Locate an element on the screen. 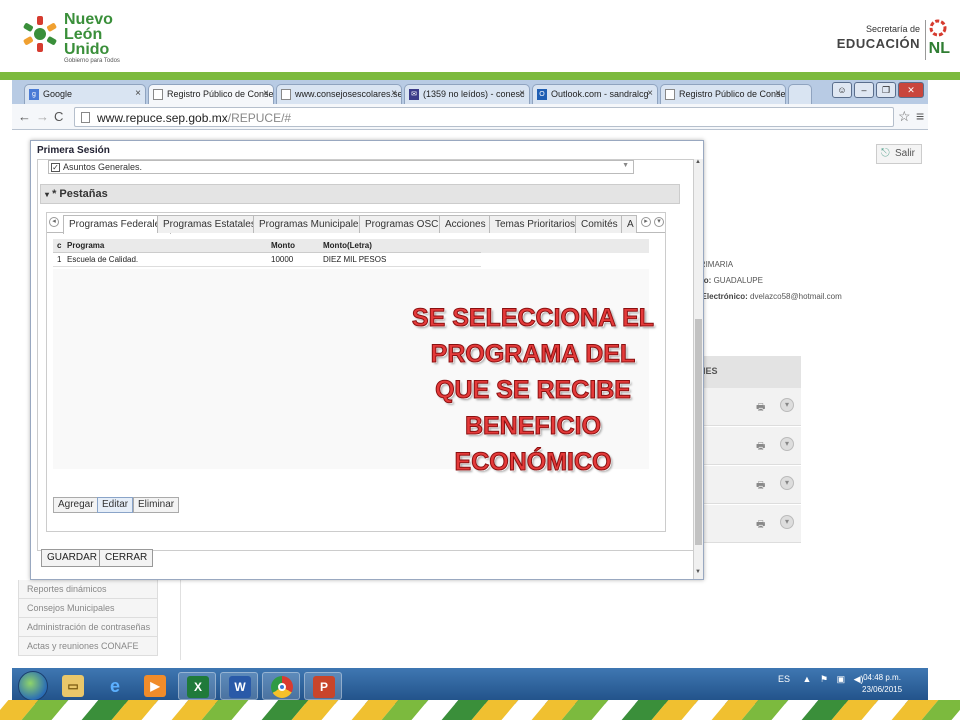  tab-programas-federales: Programas Federales is located at coordinates (117, 224).